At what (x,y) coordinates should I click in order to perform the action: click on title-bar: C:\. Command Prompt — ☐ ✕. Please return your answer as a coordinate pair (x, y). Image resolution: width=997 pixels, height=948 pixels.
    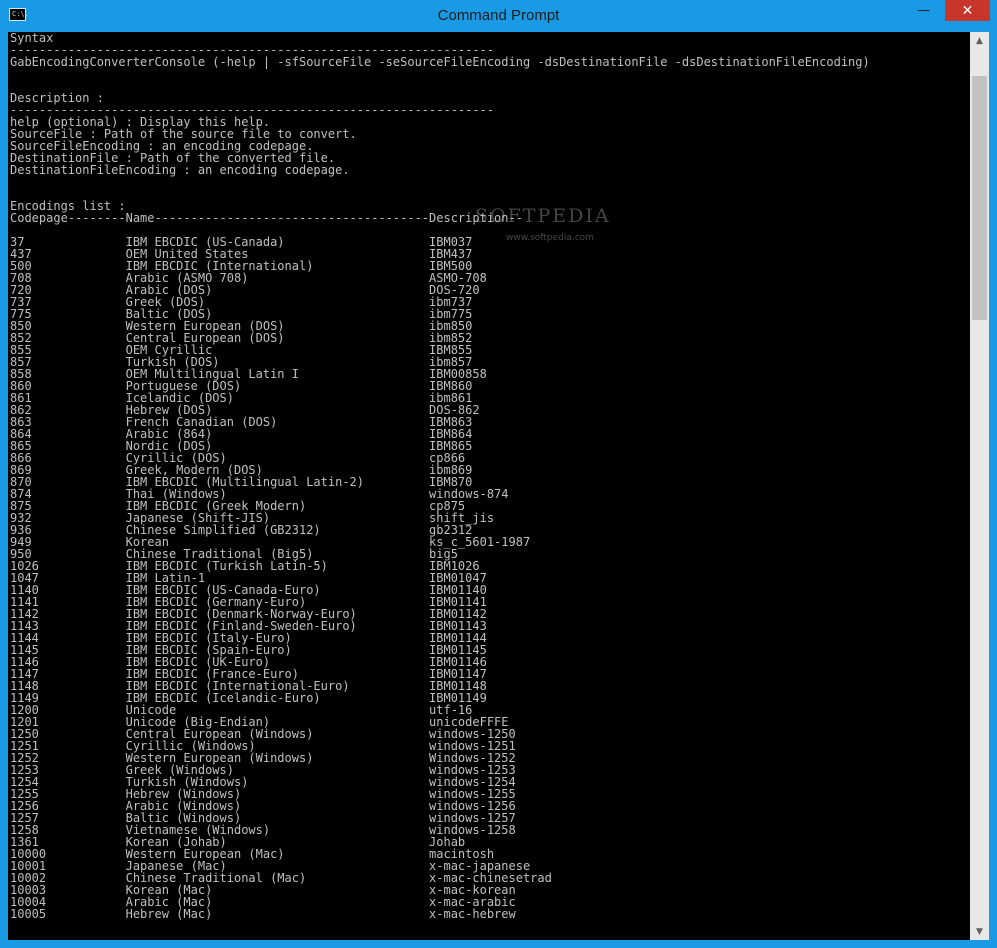
    Looking at the image, I should click on (498, 16).